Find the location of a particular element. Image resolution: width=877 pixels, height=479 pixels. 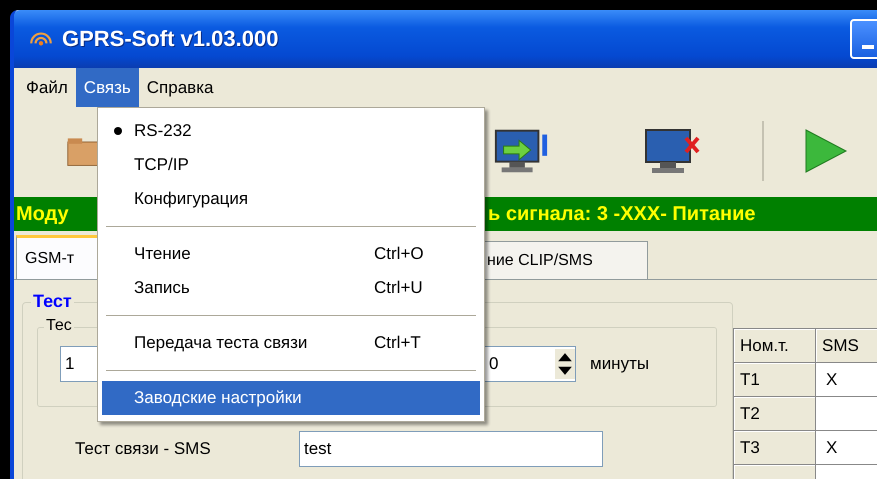

column-header: Ном.т. is located at coordinates (775, 346).